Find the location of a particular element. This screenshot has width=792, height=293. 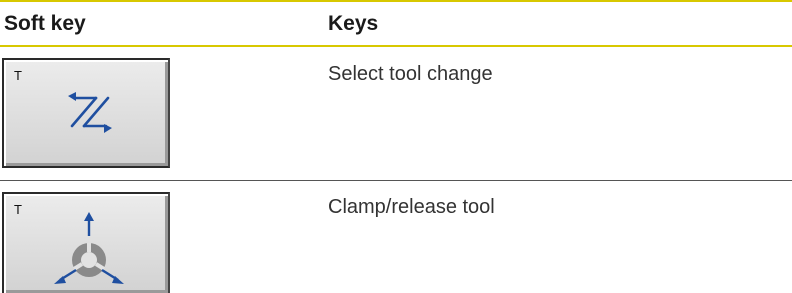

clamp-release-tool-softkey: T is located at coordinates (86, 242).